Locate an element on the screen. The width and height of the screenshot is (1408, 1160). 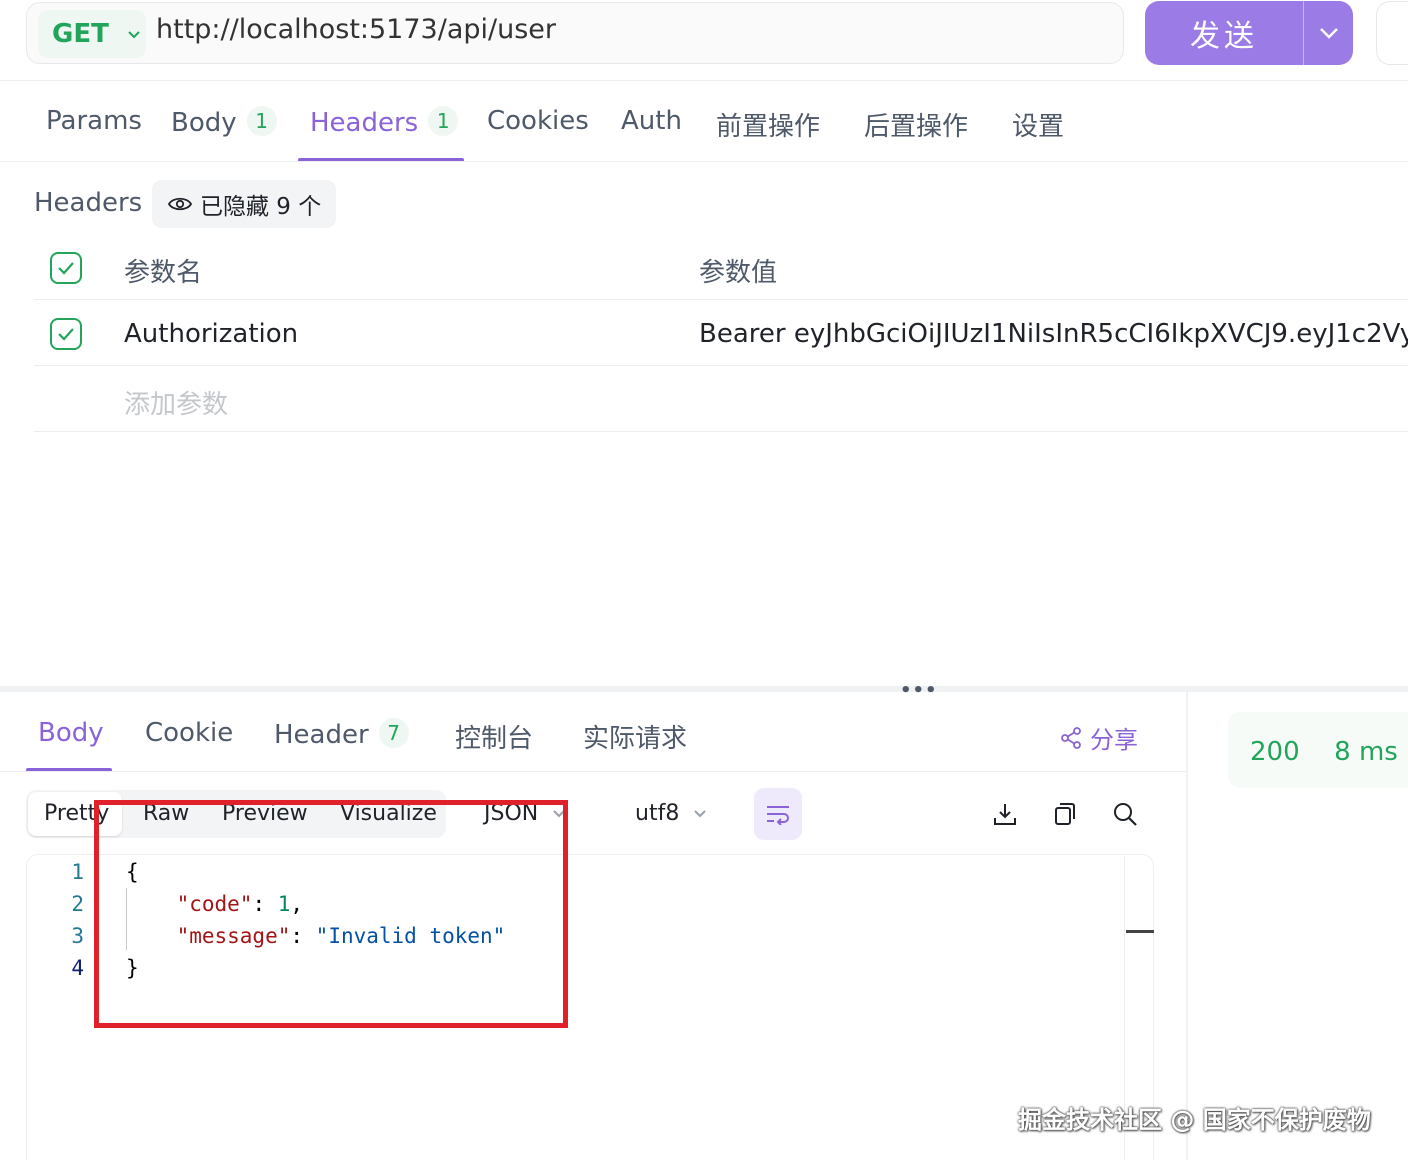
tab-cookies: Cookies is located at coordinates (538, 121).